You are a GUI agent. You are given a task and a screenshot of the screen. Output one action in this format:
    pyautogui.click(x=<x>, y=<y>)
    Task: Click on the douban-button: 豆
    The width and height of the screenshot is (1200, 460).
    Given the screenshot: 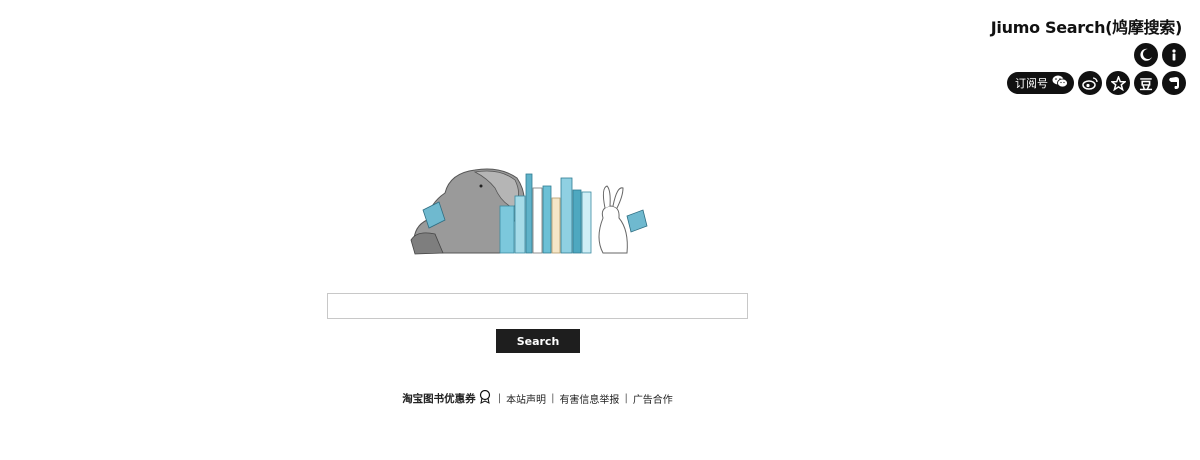 What is the action you would take?
    pyautogui.click(x=1146, y=83)
    